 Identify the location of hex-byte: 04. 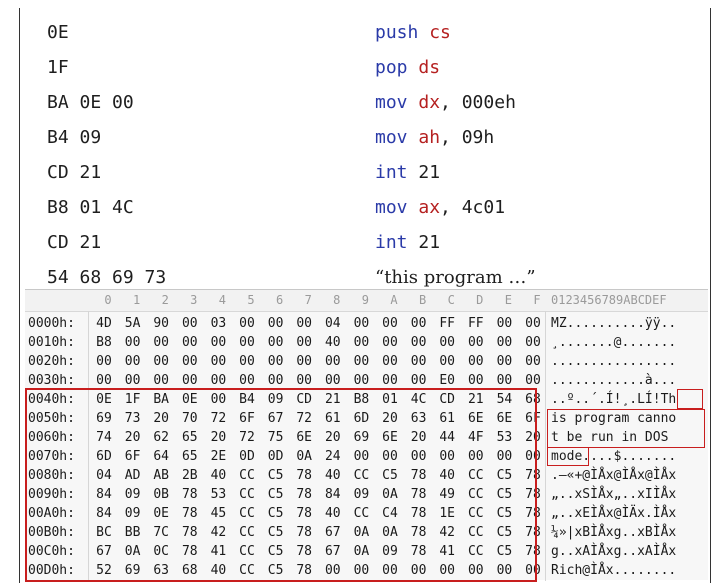
(333, 324).